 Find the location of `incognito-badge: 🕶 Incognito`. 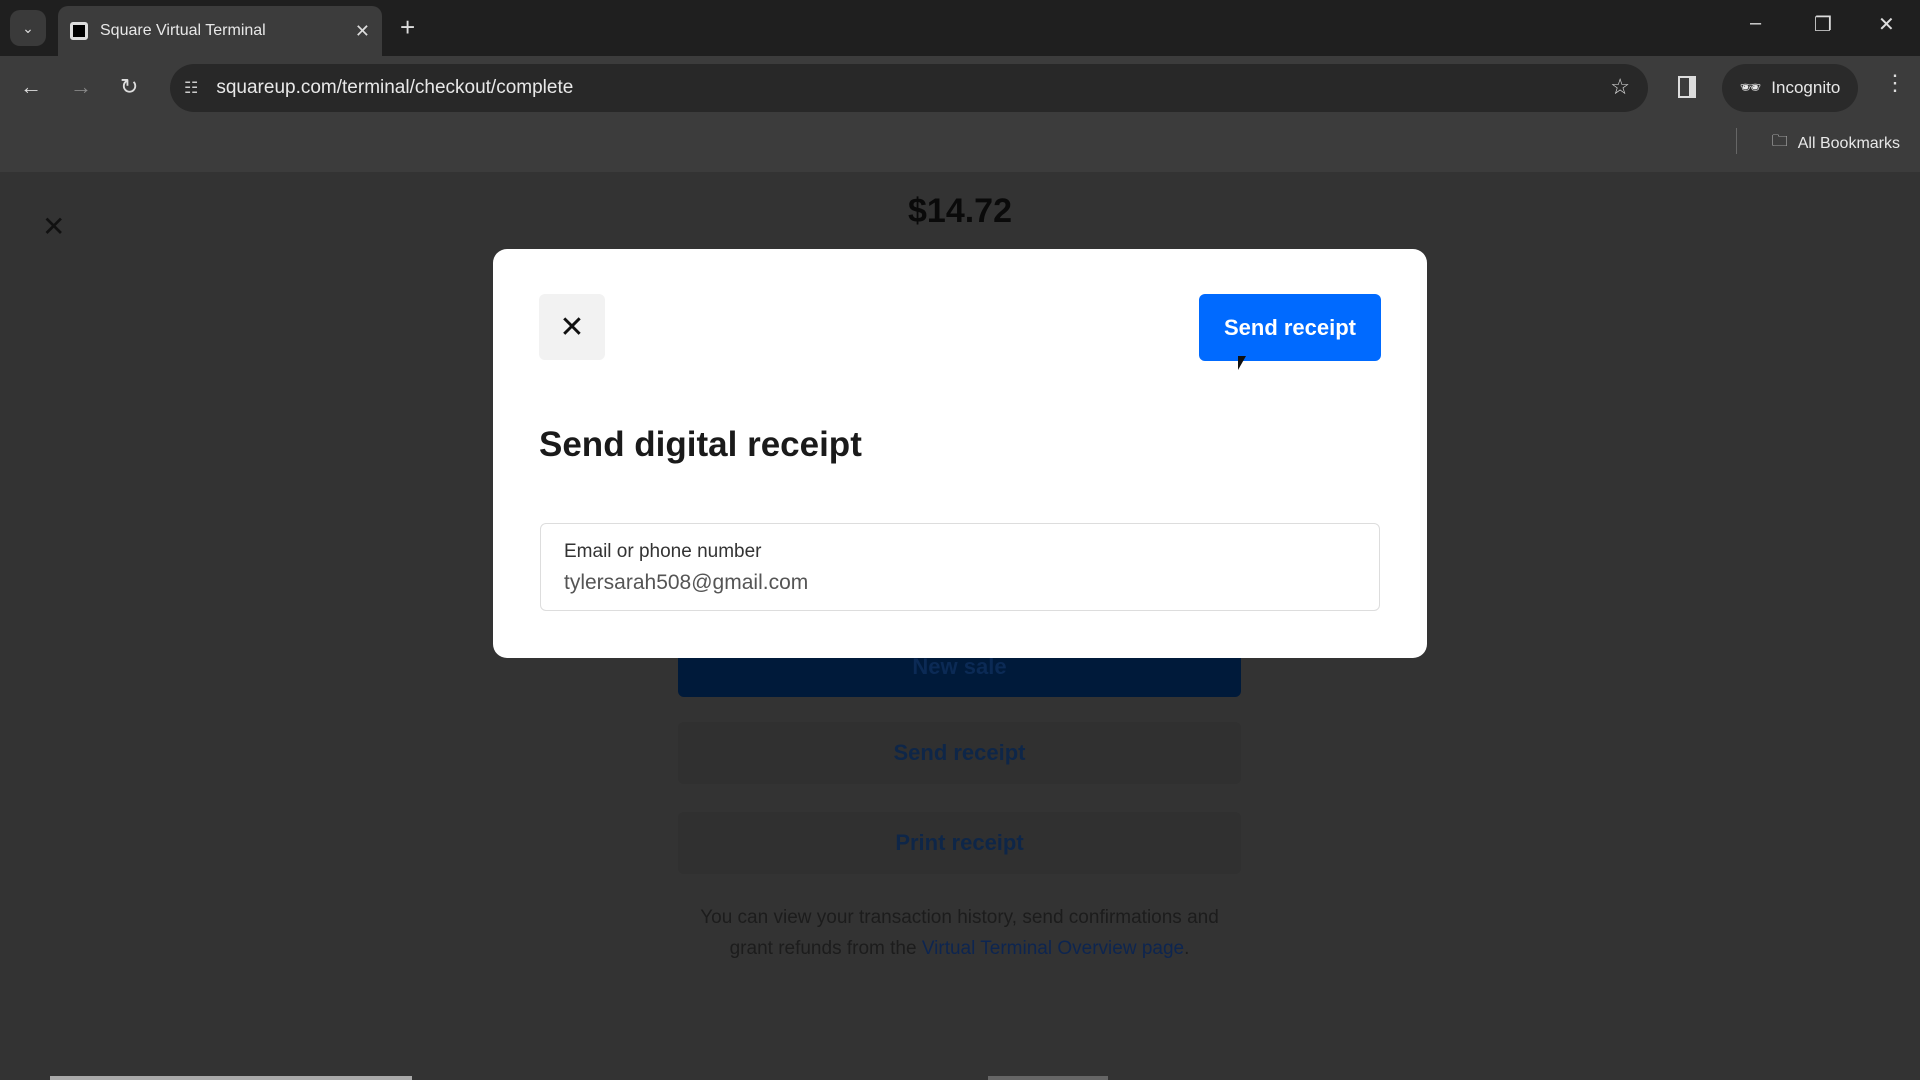

incognito-badge: 🕶 Incognito is located at coordinates (1790, 88).